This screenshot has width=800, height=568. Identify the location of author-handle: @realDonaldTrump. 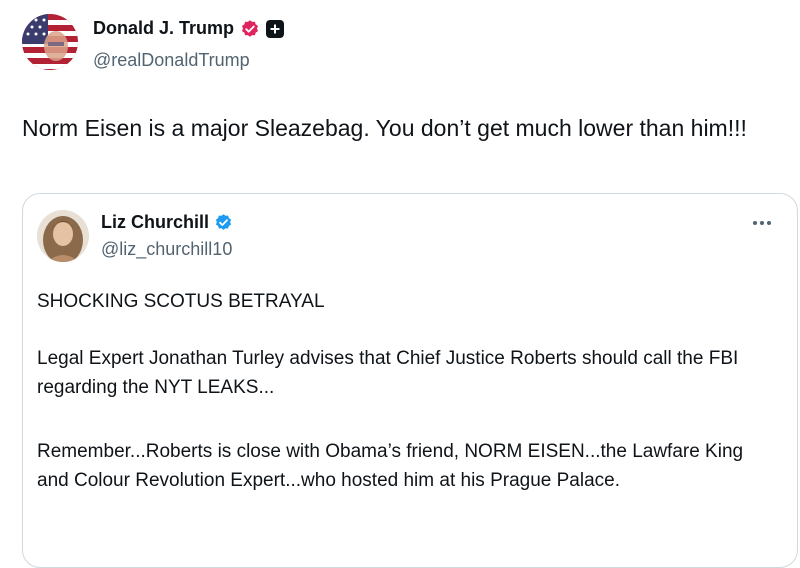
(171, 60).